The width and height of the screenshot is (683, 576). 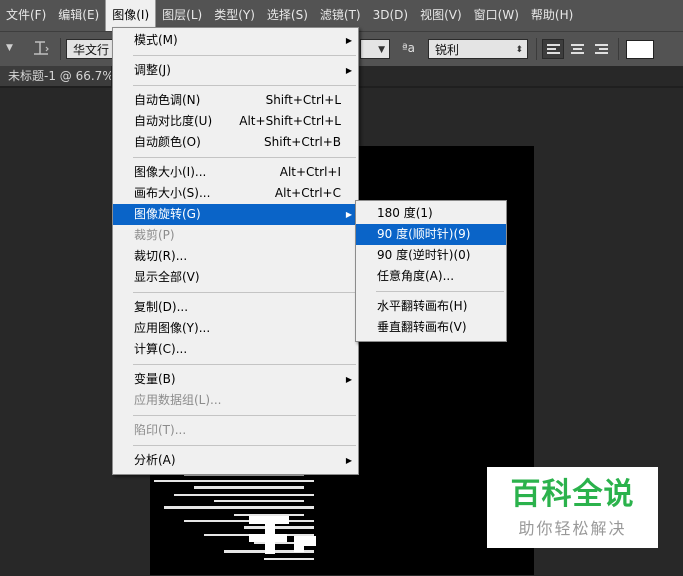 I want to click on menu-item-label: 垂直翻转画布(V), so click(x=422, y=327).